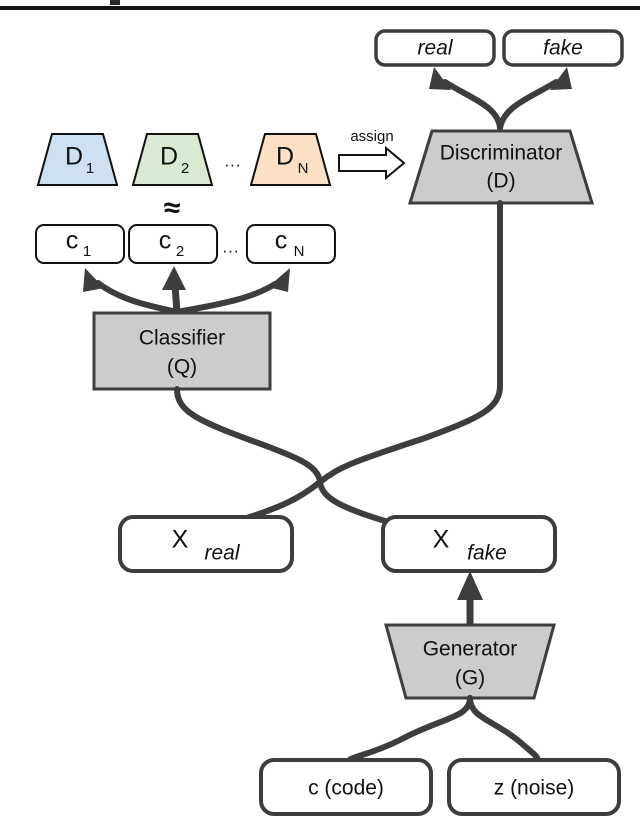  I want to click on d1-node: D 1, so click(77, 159).